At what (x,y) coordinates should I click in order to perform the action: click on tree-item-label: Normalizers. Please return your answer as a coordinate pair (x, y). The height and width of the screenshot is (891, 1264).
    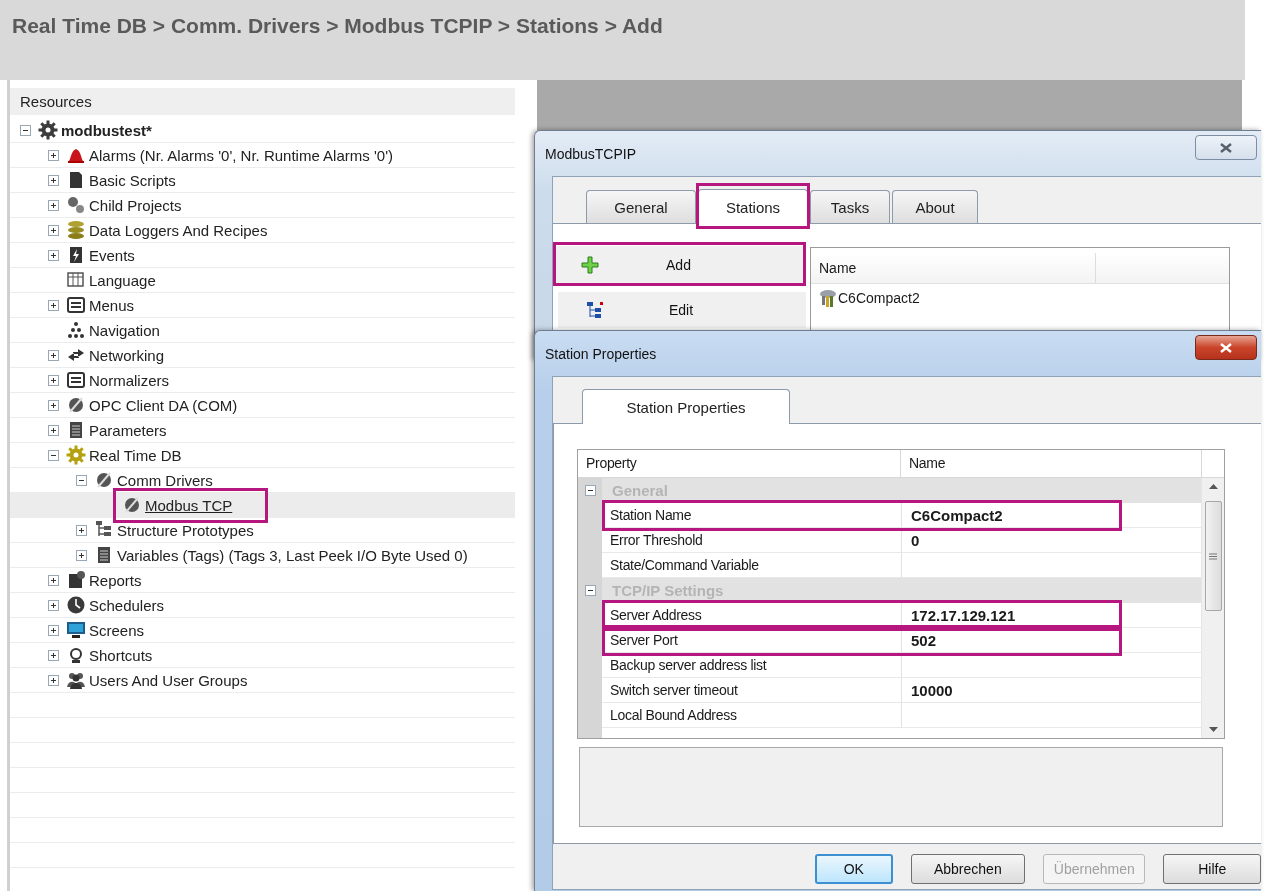
    Looking at the image, I should click on (129, 380).